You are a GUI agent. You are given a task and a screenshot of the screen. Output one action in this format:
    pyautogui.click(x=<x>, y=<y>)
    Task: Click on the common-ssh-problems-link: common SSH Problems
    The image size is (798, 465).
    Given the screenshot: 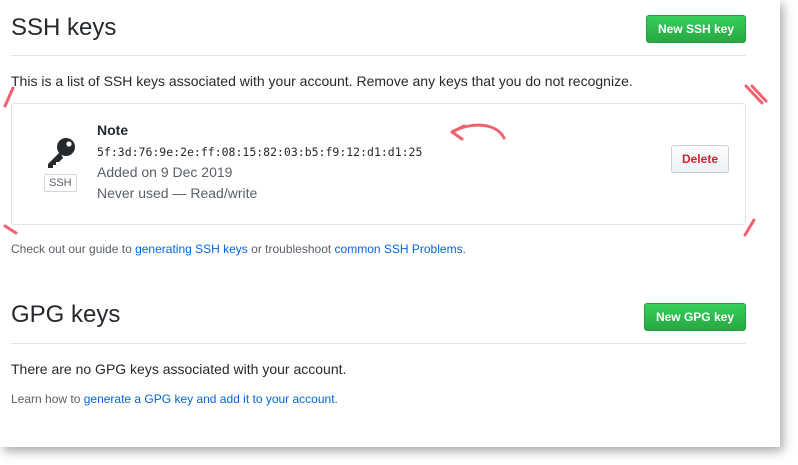 What is the action you would take?
    pyautogui.click(x=399, y=249)
    